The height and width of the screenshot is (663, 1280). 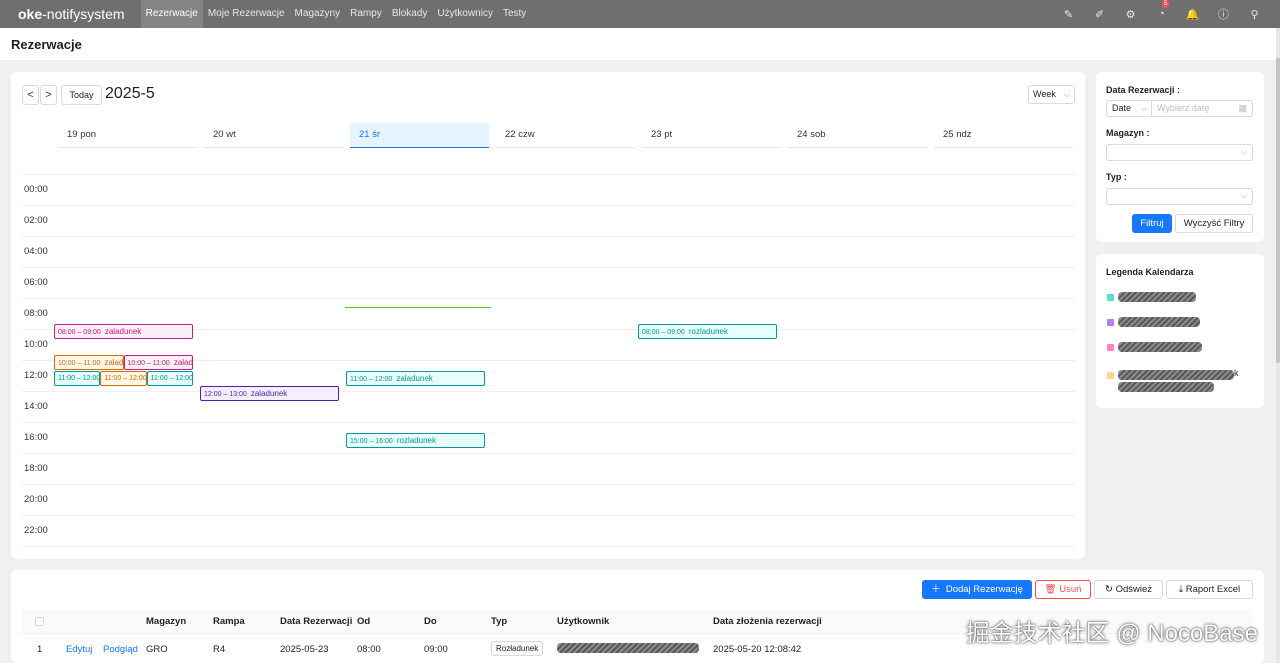 What do you see at coordinates (1099, 14) in the screenshot?
I see `highlighter-icon: ✐` at bounding box center [1099, 14].